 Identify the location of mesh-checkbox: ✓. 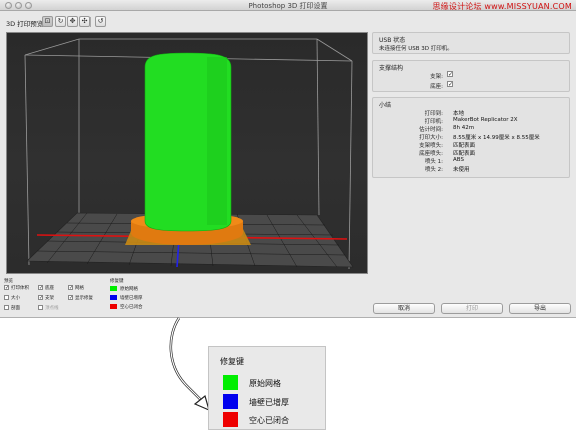
(70, 288).